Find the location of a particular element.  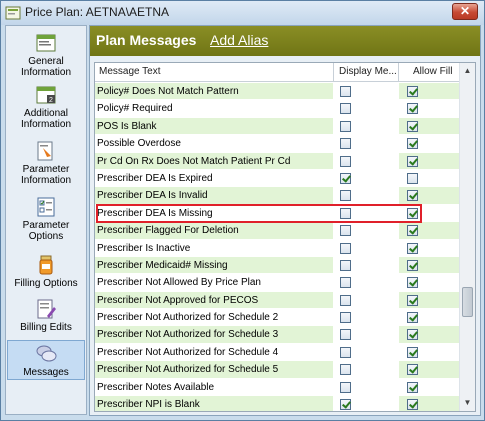

table-row: Prescriber Is Inactive is located at coordinates (277, 248).